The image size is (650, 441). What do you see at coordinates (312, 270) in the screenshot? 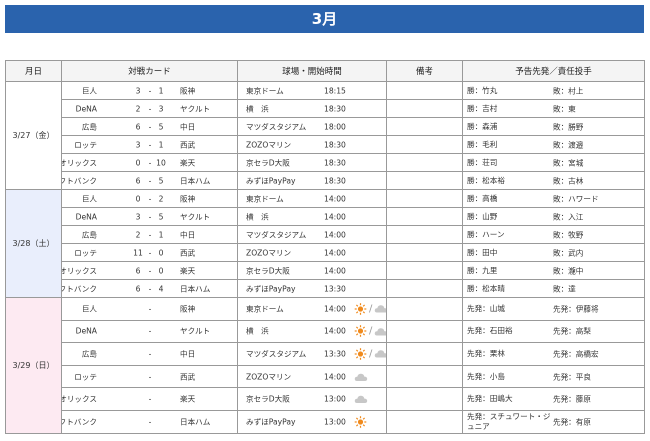
I see `stadium-cell: 京セラD大阪 14:00` at bounding box center [312, 270].